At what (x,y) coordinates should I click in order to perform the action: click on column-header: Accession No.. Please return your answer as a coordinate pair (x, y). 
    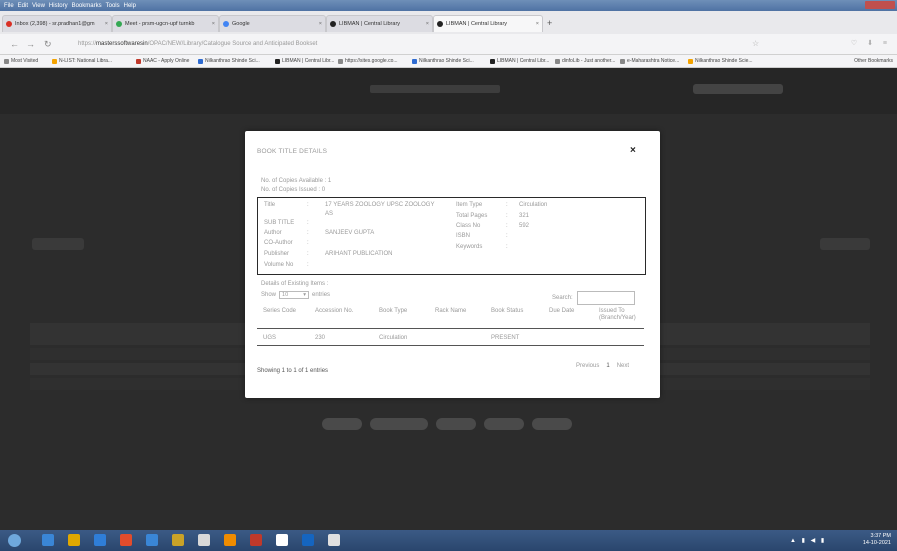
    Looking at the image, I should click on (341, 317).